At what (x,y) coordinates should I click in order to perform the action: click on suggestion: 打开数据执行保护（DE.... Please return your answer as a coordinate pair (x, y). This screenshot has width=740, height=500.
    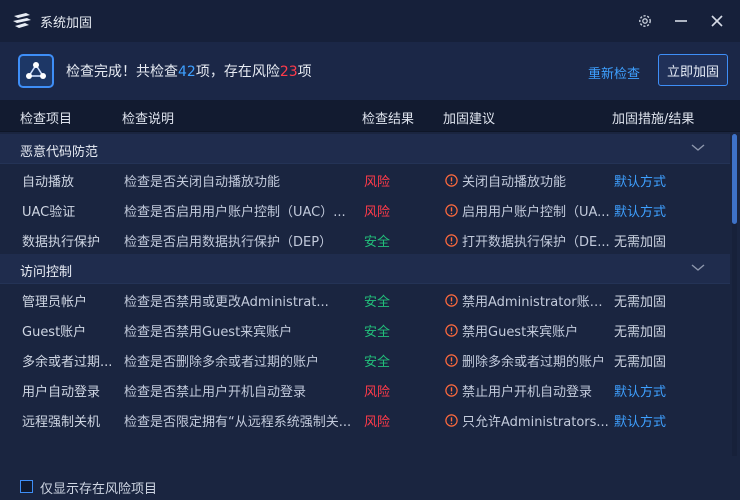
    Looking at the image, I should click on (527, 240).